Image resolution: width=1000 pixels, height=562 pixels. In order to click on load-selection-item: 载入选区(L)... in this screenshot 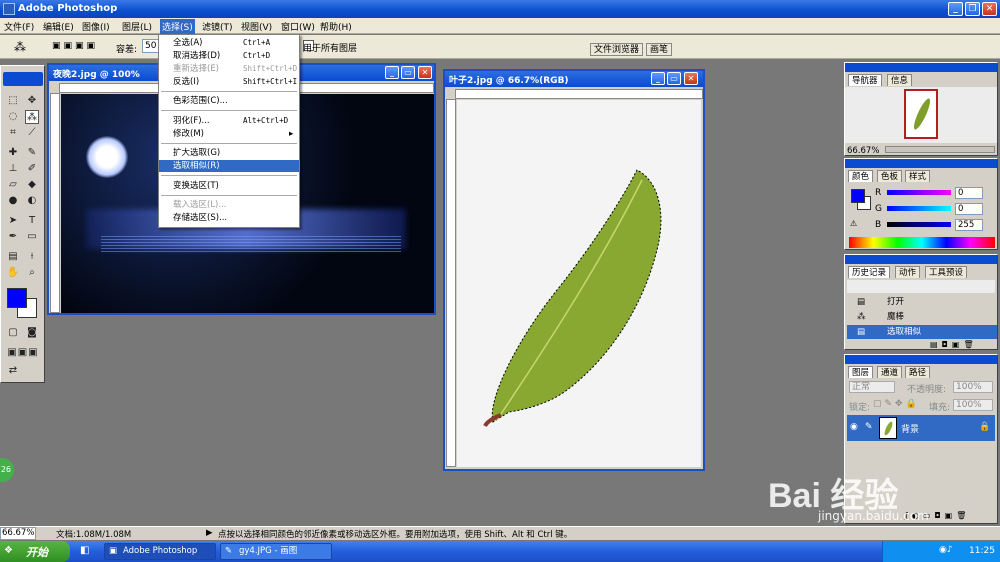, I will do `click(229, 205)`.